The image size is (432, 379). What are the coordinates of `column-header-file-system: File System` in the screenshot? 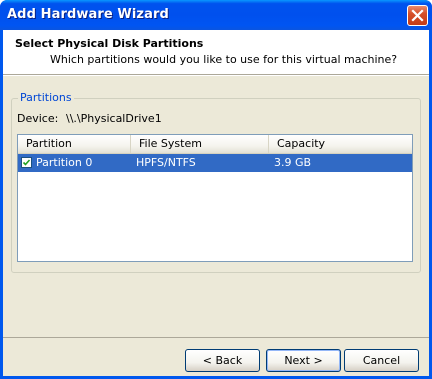 It's located at (200, 144).